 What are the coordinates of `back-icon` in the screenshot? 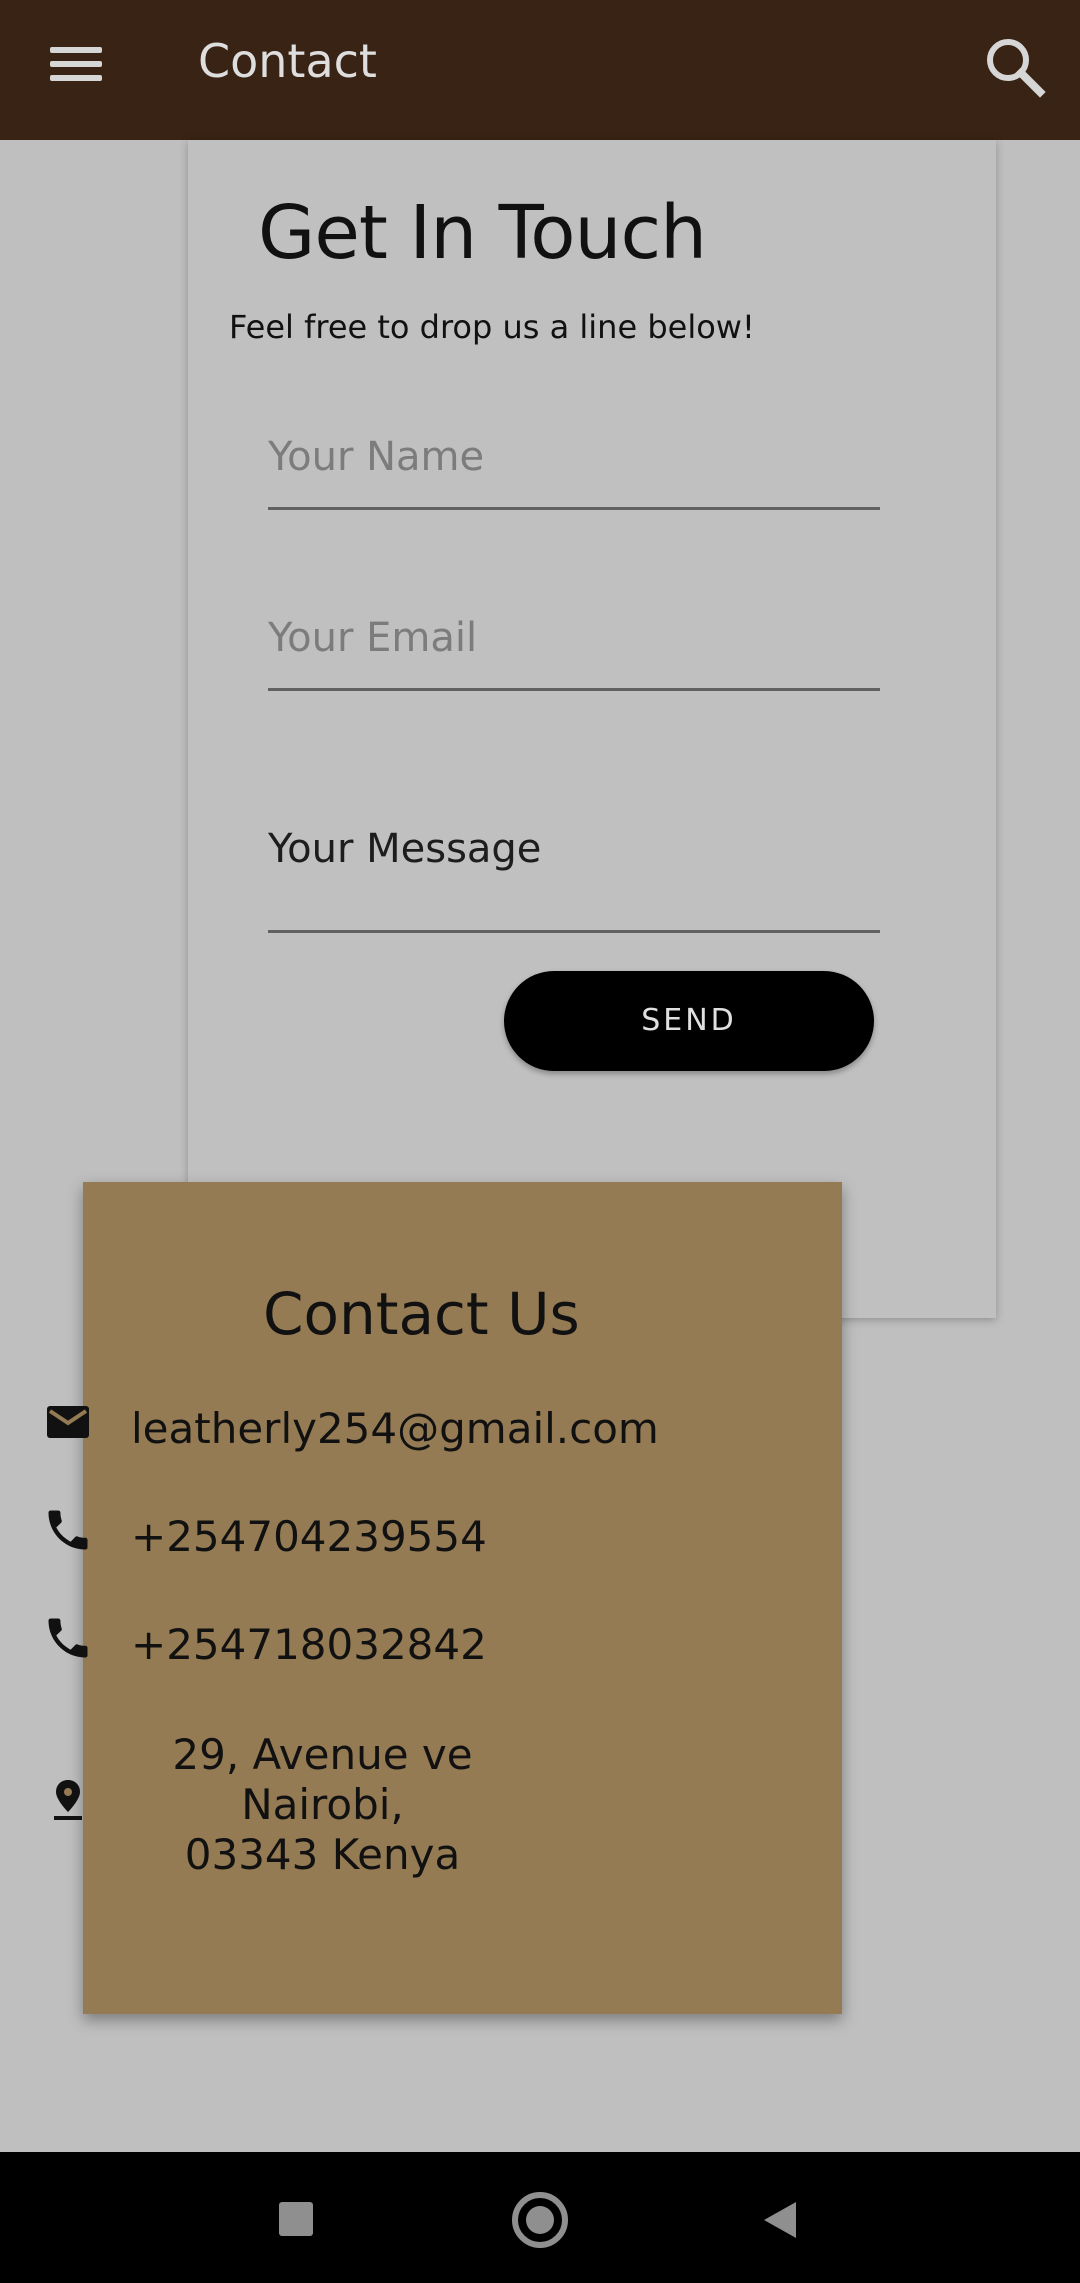 It's located at (780, 2220).